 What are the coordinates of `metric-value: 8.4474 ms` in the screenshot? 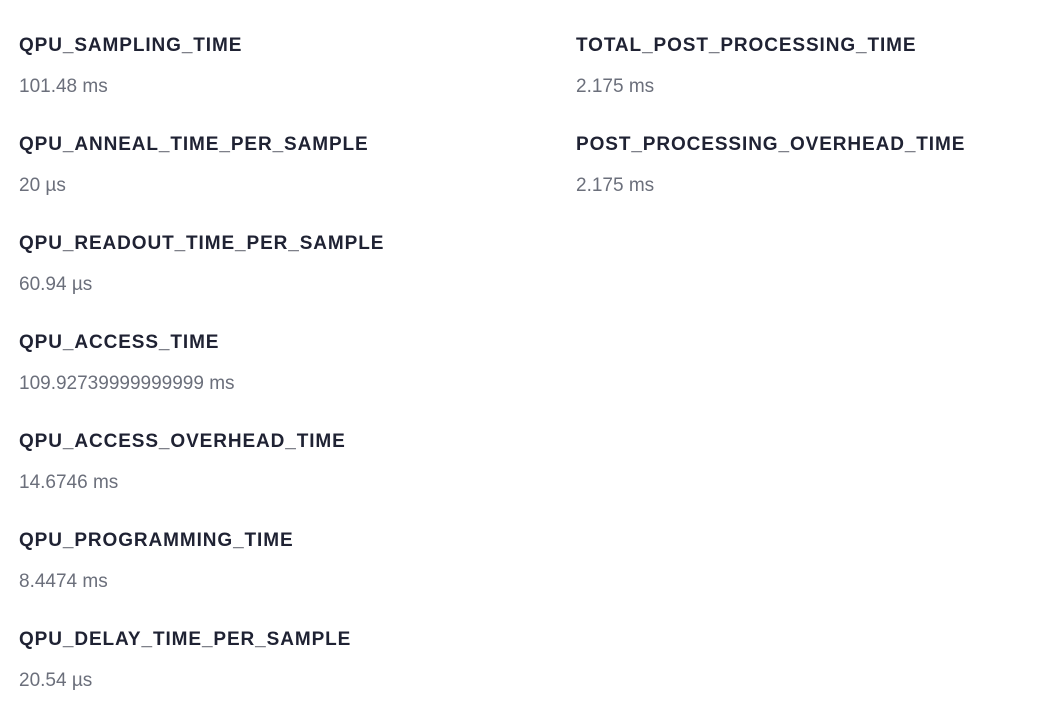 It's located at (63, 581).